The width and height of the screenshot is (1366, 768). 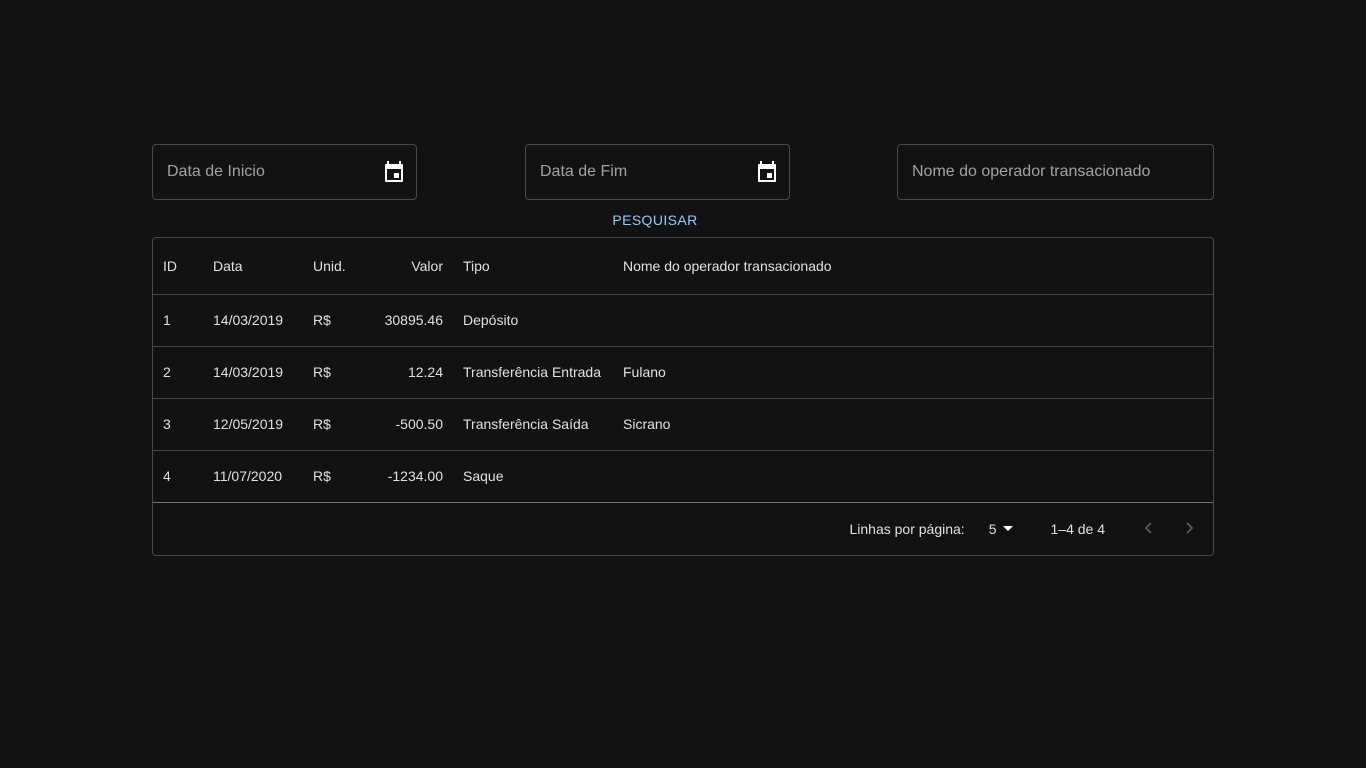 What do you see at coordinates (1078, 529) in the screenshot?
I see `pagination-range: 1–4 de 4` at bounding box center [1078, 529].